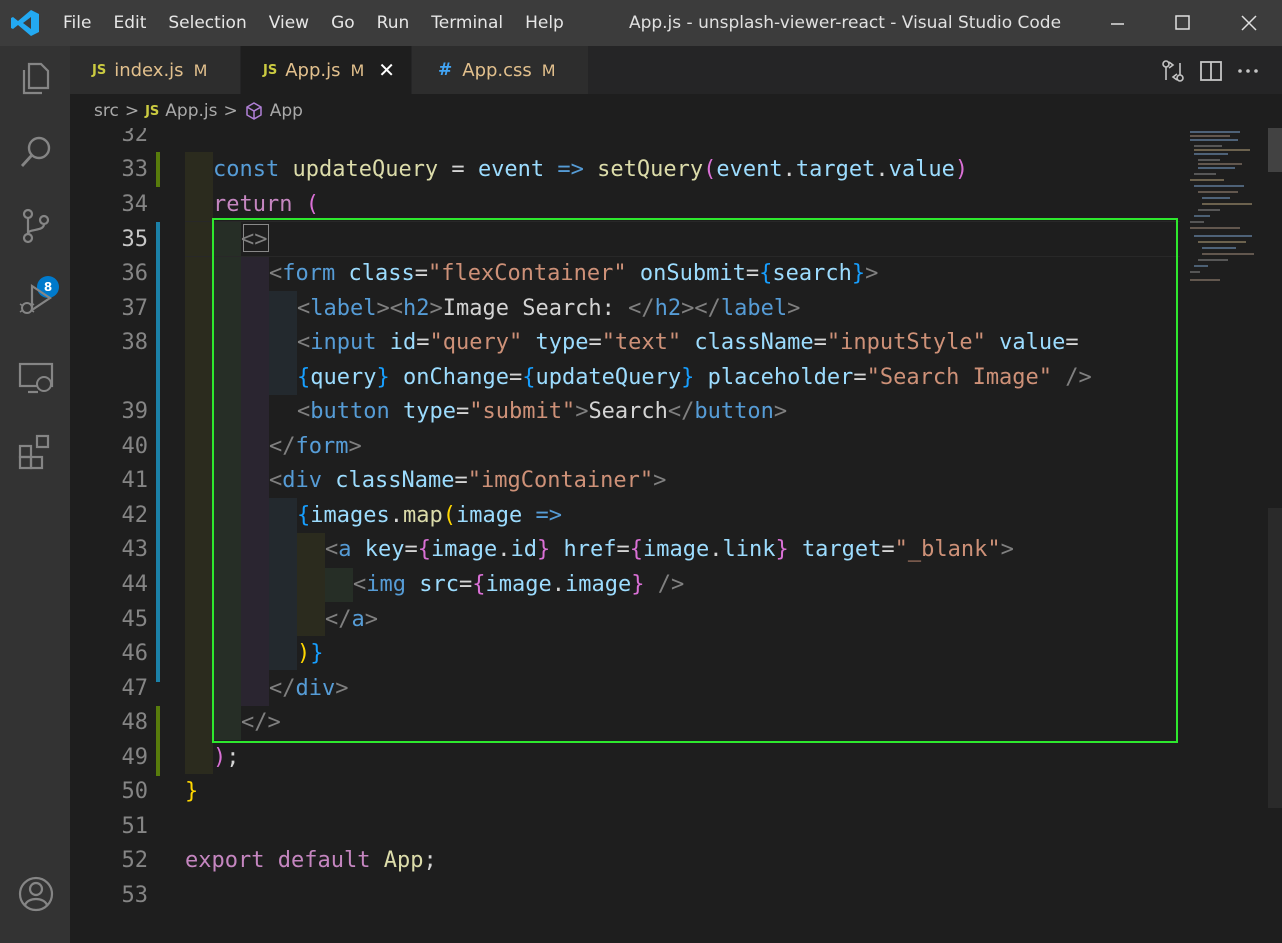 The height and width of the screenshot is (943, 1282). What do you see at coordinates (77, 23) in the screenshot?
I see `menu-file: File` at bounding box center [77, 23].